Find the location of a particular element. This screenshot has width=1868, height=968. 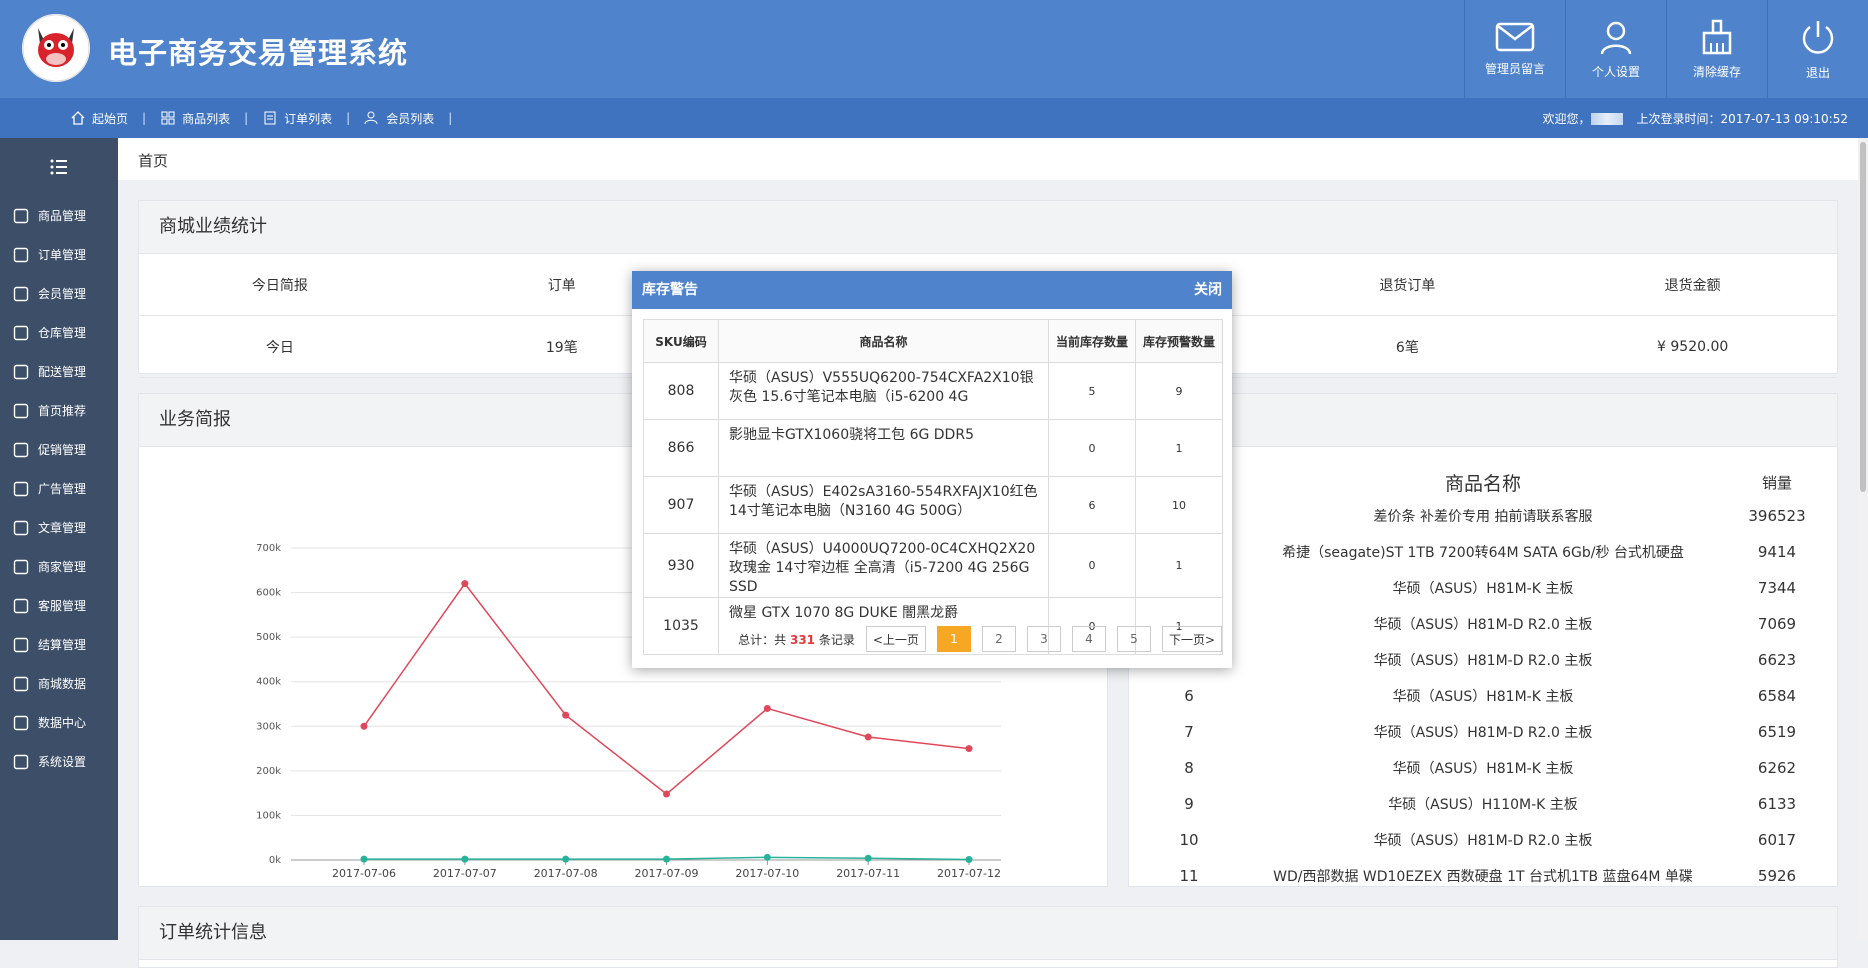

sidebar-item-6: 促销管理 is located at coordinates (59, 449).